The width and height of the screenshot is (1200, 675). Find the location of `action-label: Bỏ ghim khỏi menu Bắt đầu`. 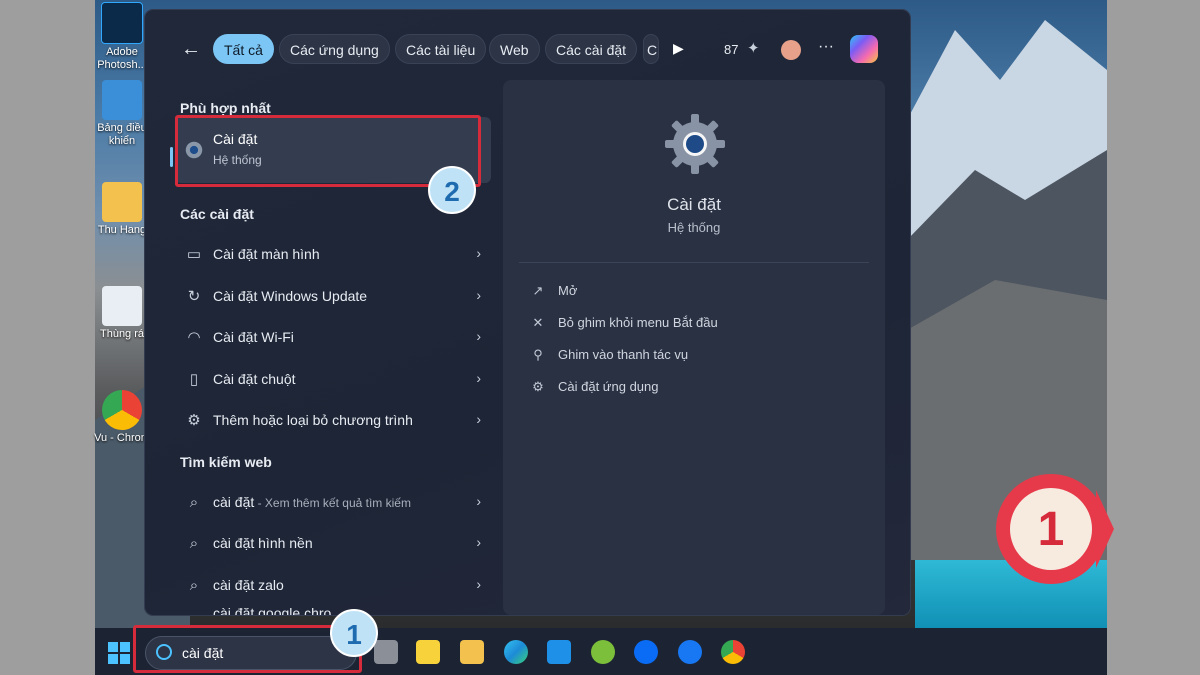

action-label: Bỏ ghim khỏi menu Bắt đầu is located at coordinates (638, 322).